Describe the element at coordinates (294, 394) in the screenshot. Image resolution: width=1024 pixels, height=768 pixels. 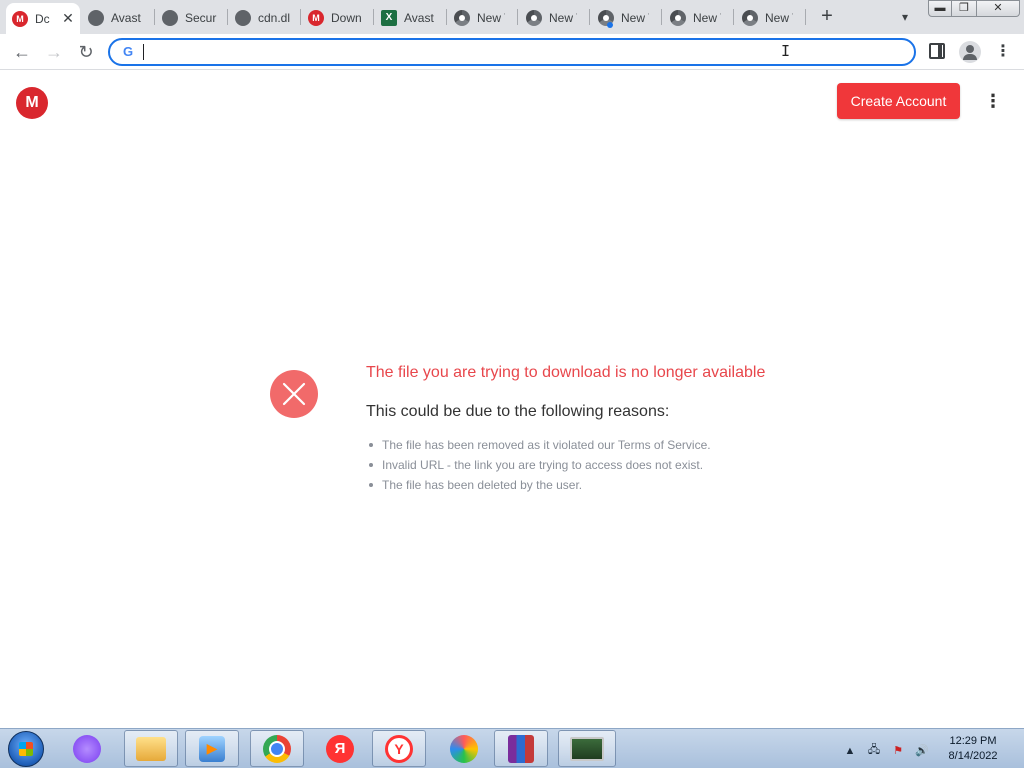
I see `error-x-icon` at that location.